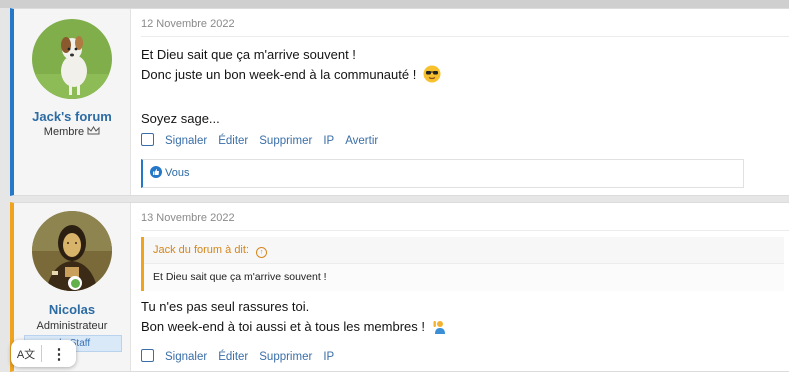 This screenshot has height=372, width=789. I want to click on user-cell: Jack's forum Membre, so click(72, 102).